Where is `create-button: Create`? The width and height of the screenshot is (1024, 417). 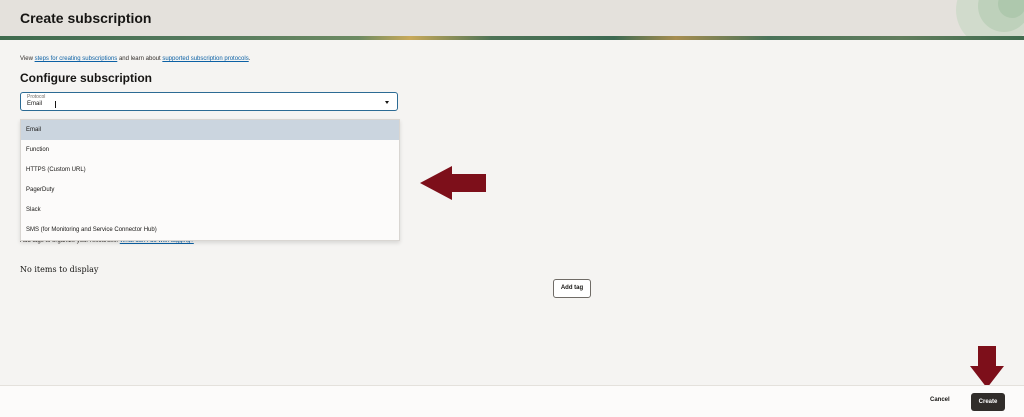
create-button: Create is located at coordinates (988, 402).